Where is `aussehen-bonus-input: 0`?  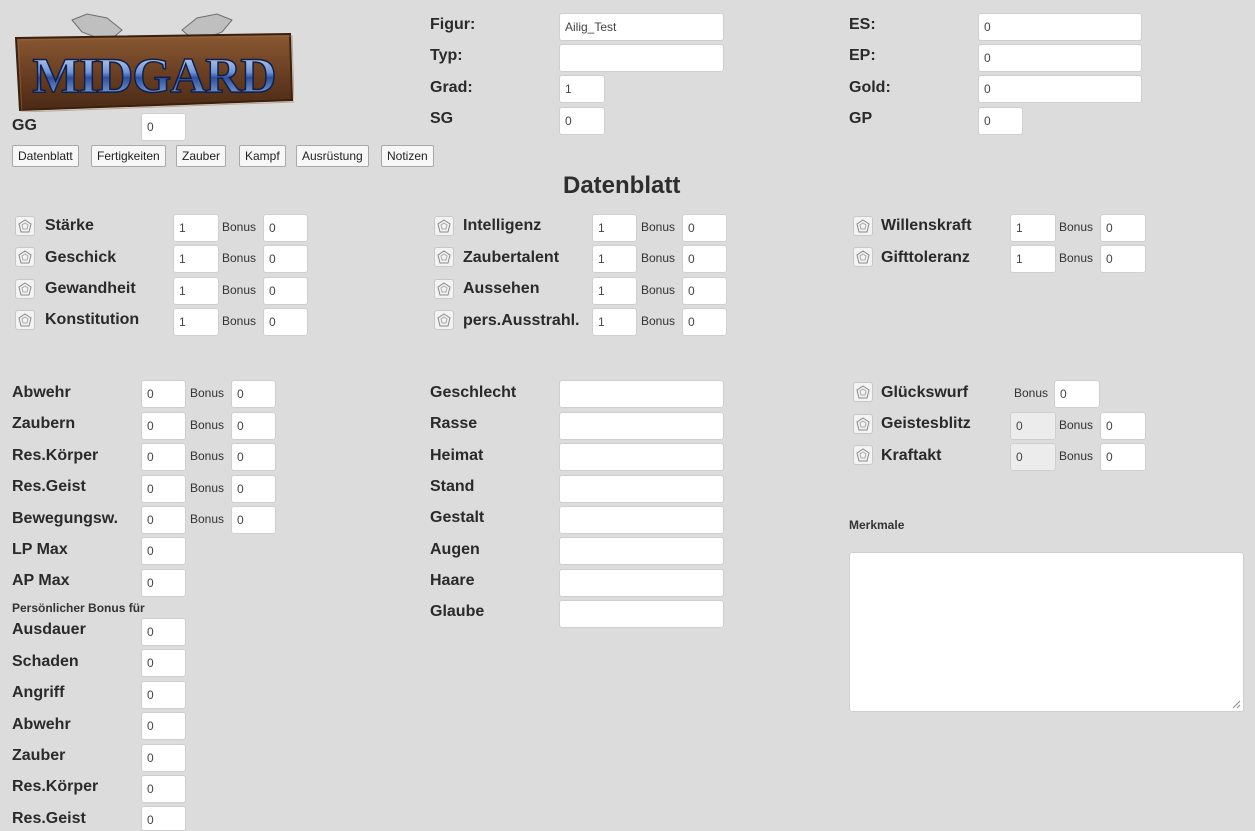
aussehen-bonus-input: 0 is located at coordinates (704, 291).